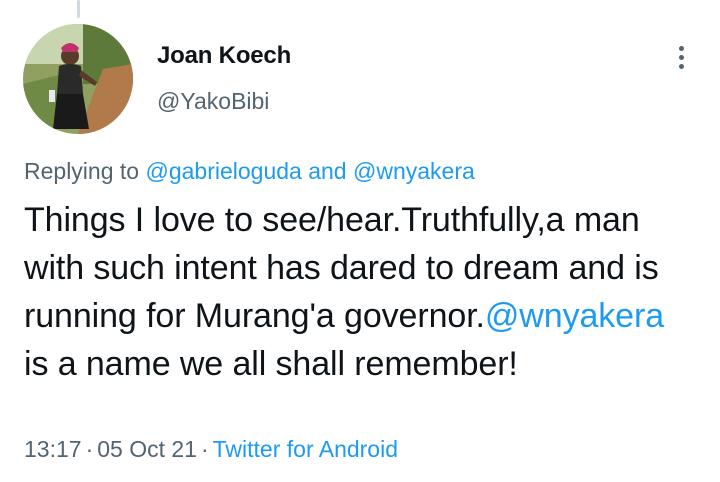 The image size is (720, 482). I want to click on author-name: Joan Koech, so click(224, 56).